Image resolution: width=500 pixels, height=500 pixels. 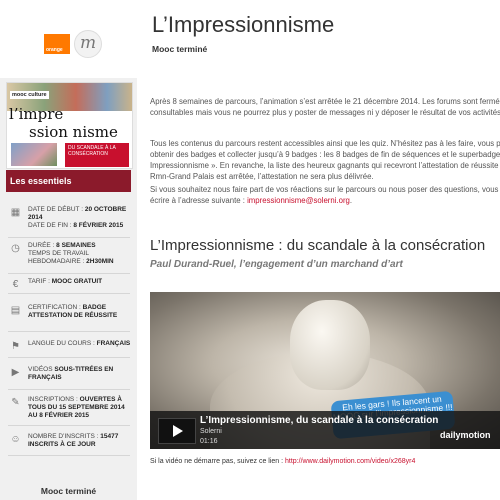 What do you see at coordinates (211, 431) in the screenshot?
I see `video-channel: Solerni` at bounding box center [211, 431].